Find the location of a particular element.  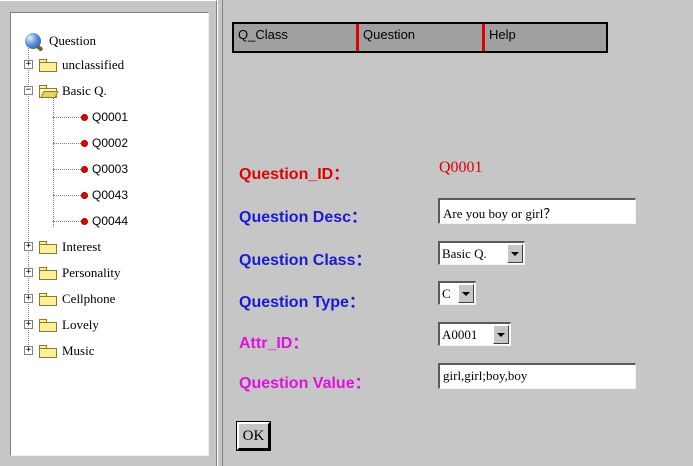

tree-item-q0044: Q0044 is located at coordinates (104, 221).